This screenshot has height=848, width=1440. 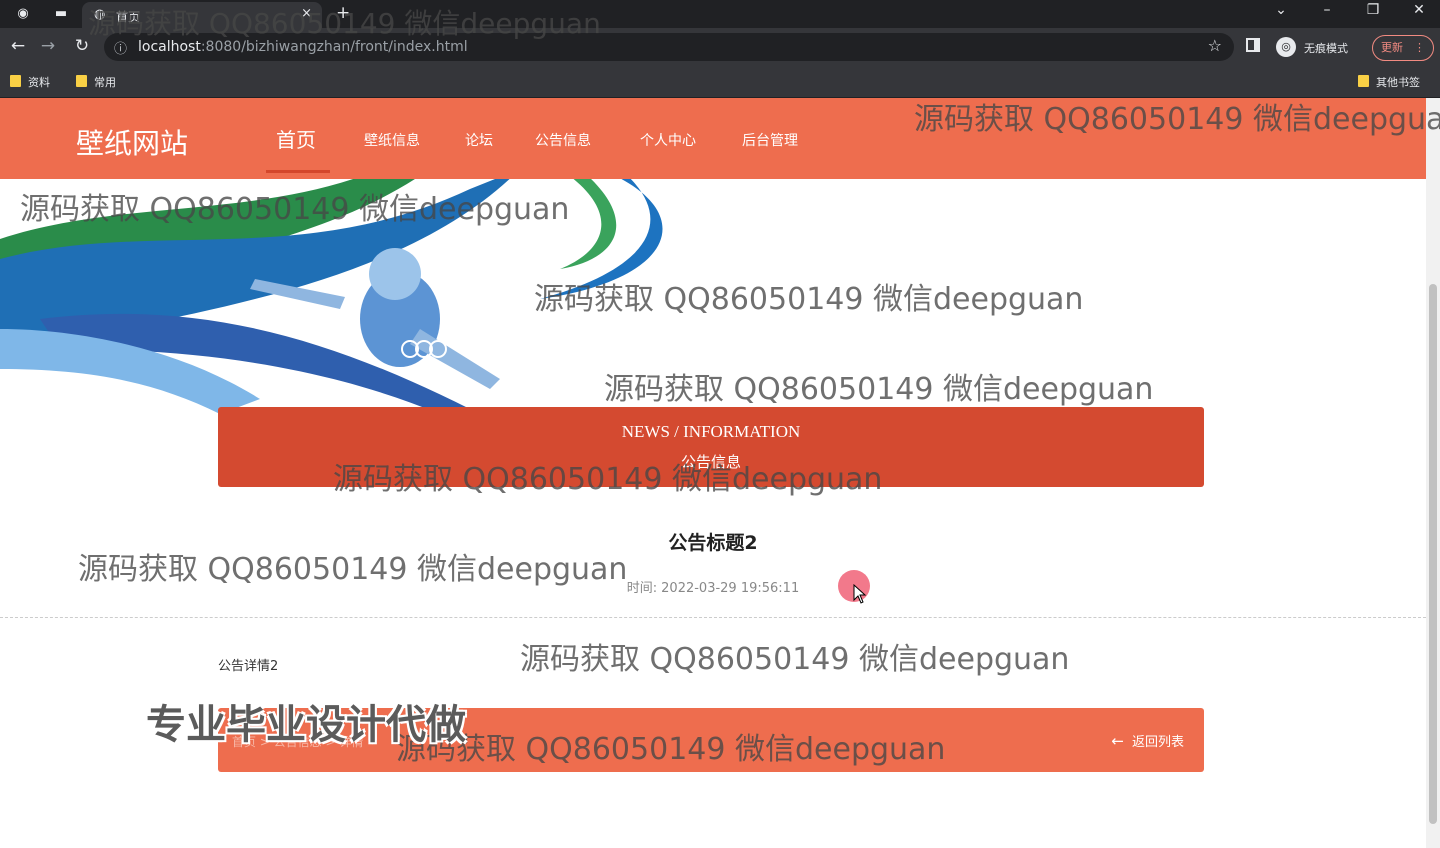 I want to click on back-to-list-button: ← 返回列表, so click(x=1147, y=740).